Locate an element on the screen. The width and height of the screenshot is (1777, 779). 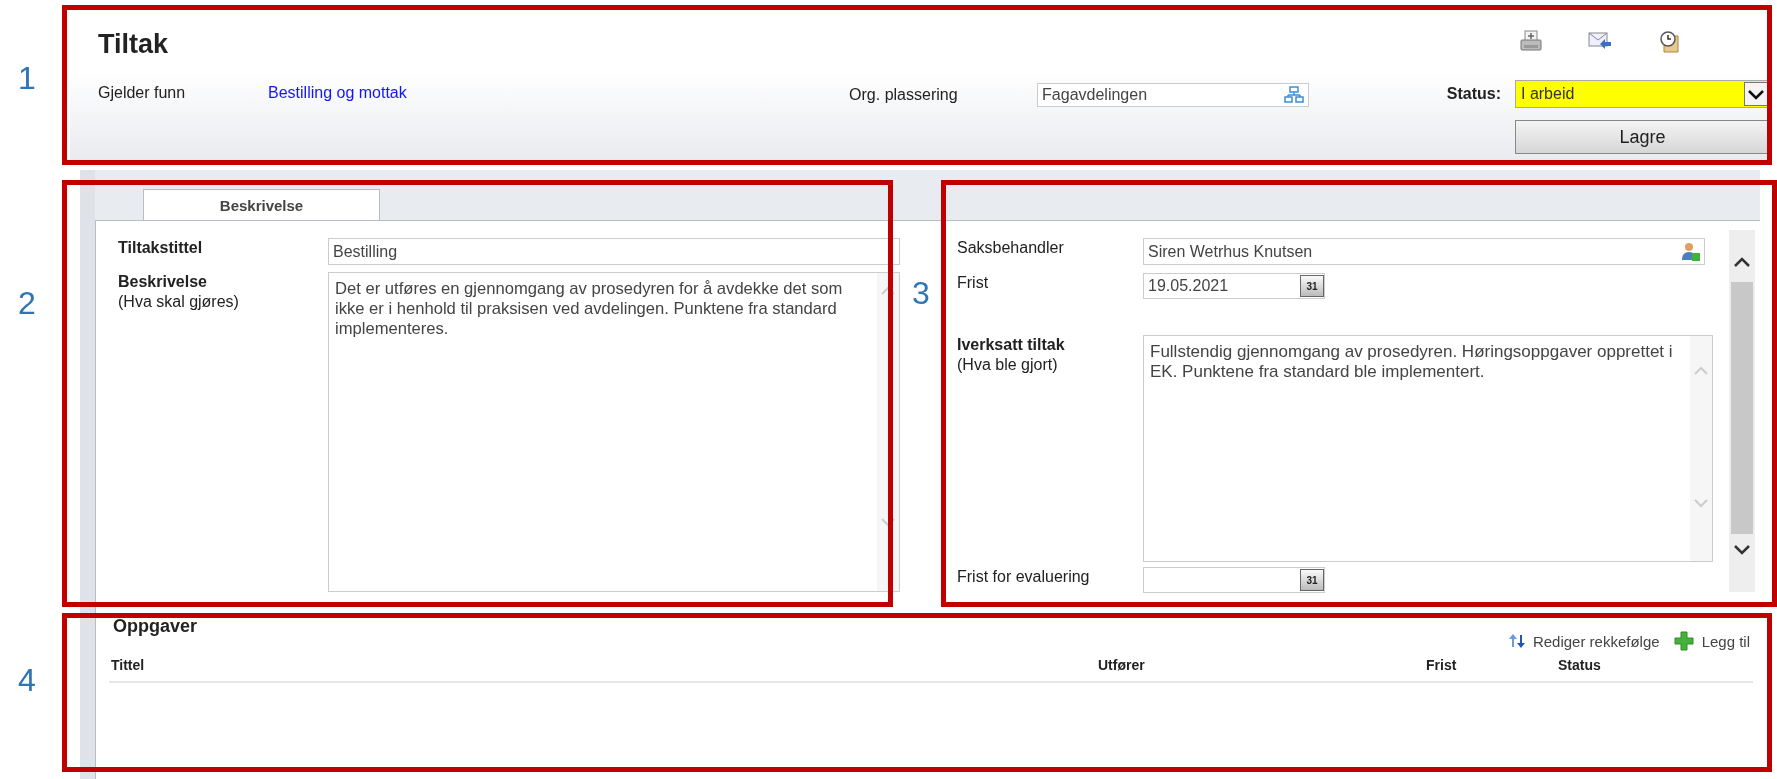
deadline-field: 19.05.2021 31 is located at coordinates (1234, 286).